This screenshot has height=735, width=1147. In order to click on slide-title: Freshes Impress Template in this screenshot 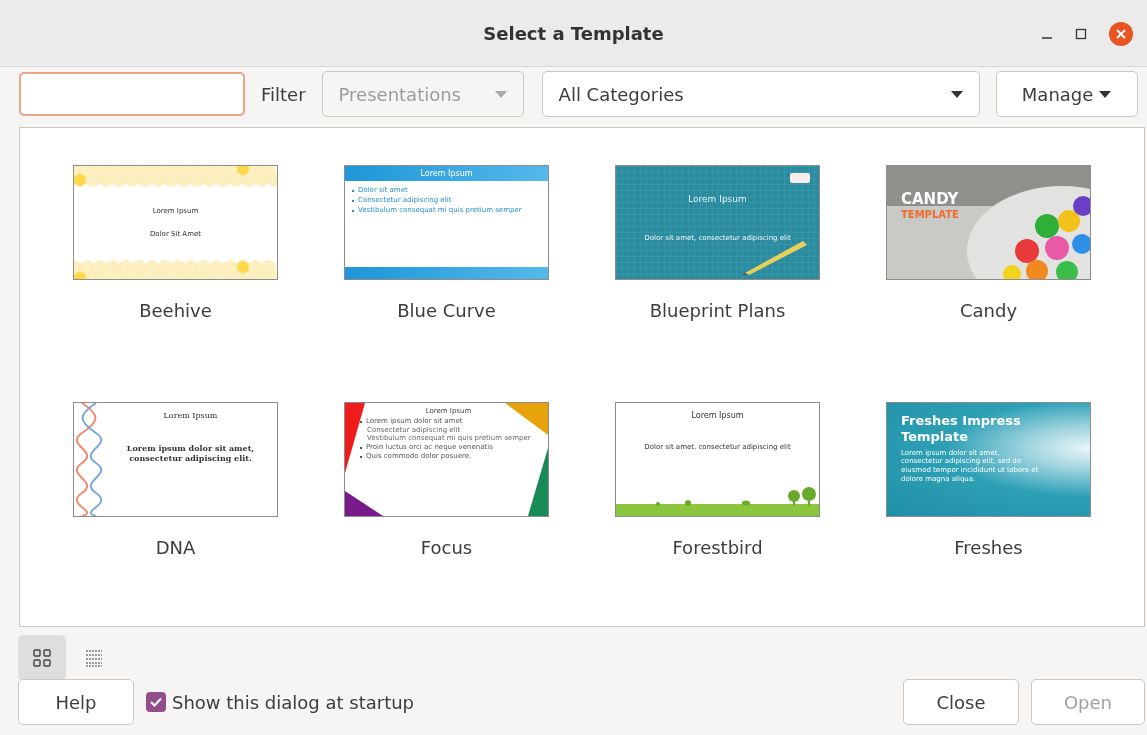, I will do `click(961, 429)`.